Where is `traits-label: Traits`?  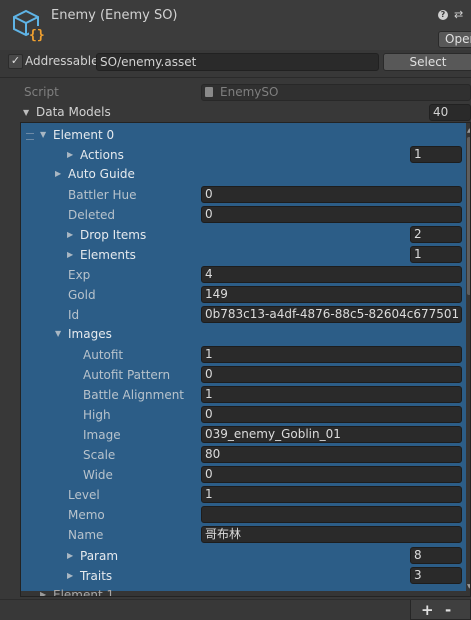
traits-label: Traits is located at coordinates (96, 576).